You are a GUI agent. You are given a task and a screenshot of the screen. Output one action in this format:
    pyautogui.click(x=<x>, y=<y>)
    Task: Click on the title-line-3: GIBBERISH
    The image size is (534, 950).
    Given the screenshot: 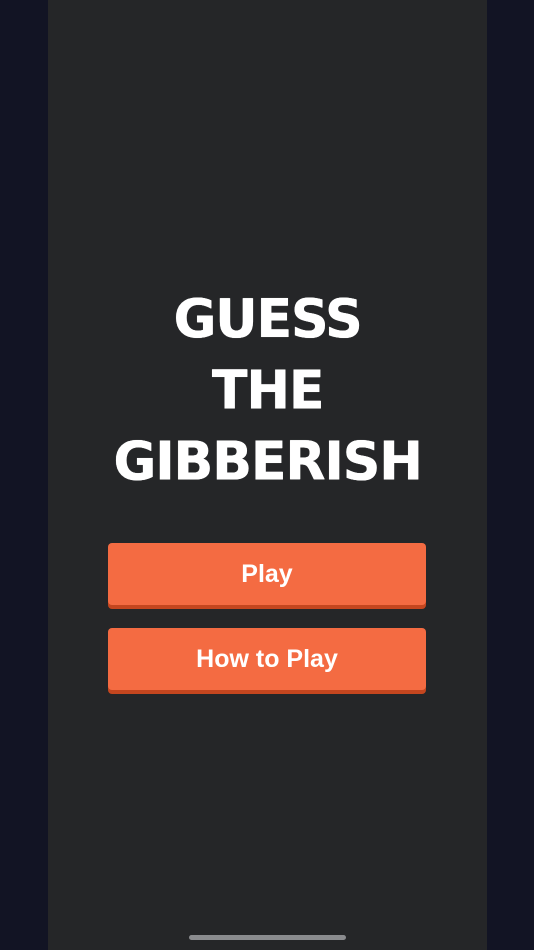 What is the action you would take?
    pyautogui.click(x=267, y=462)
    